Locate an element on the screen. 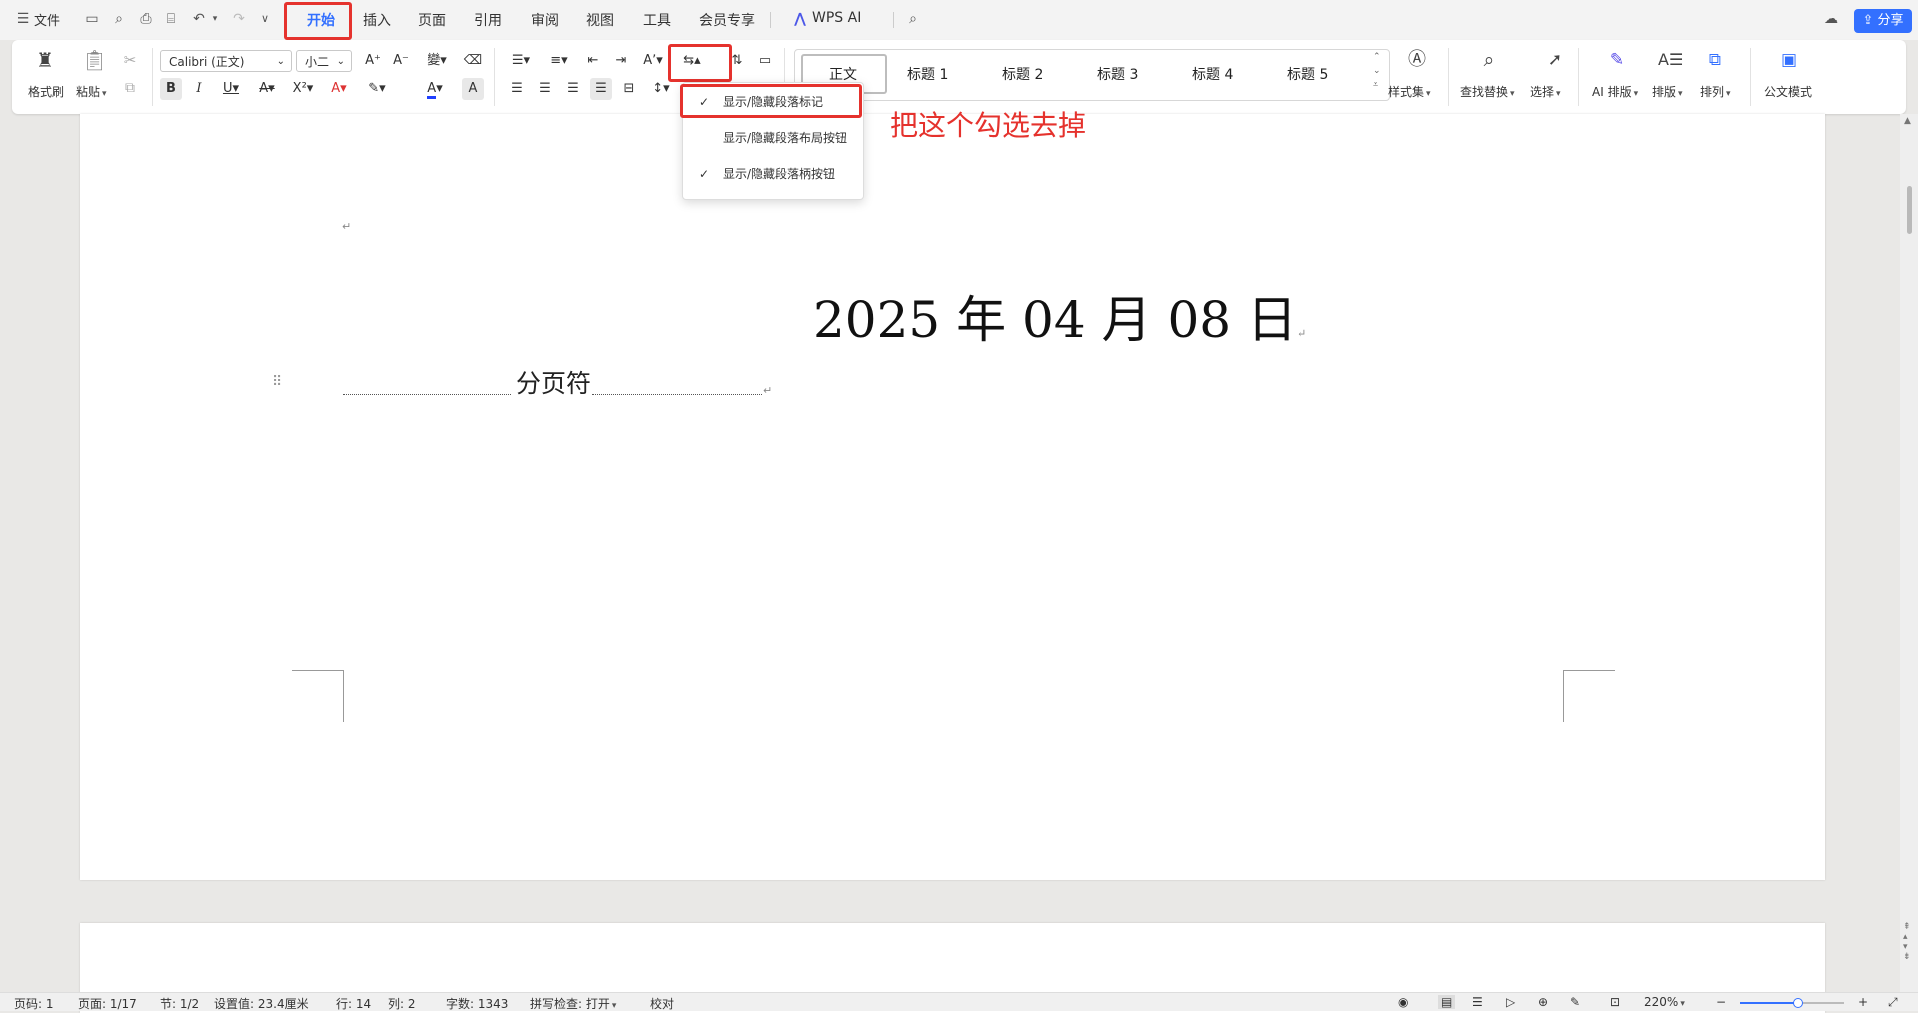 The width and height of the screenshot is (1918, 1013). italic-button: I is located at coordinates (199, 89).